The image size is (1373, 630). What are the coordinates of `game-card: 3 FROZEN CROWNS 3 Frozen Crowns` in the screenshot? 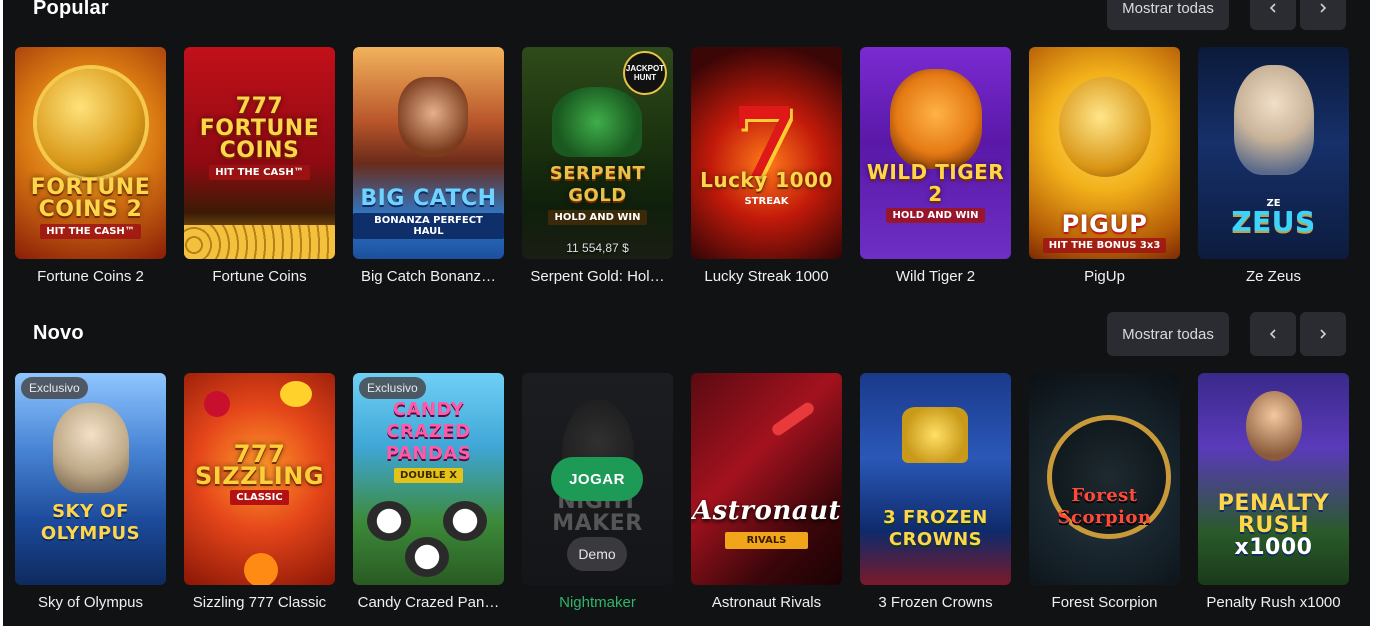 It's located at (935, 492).